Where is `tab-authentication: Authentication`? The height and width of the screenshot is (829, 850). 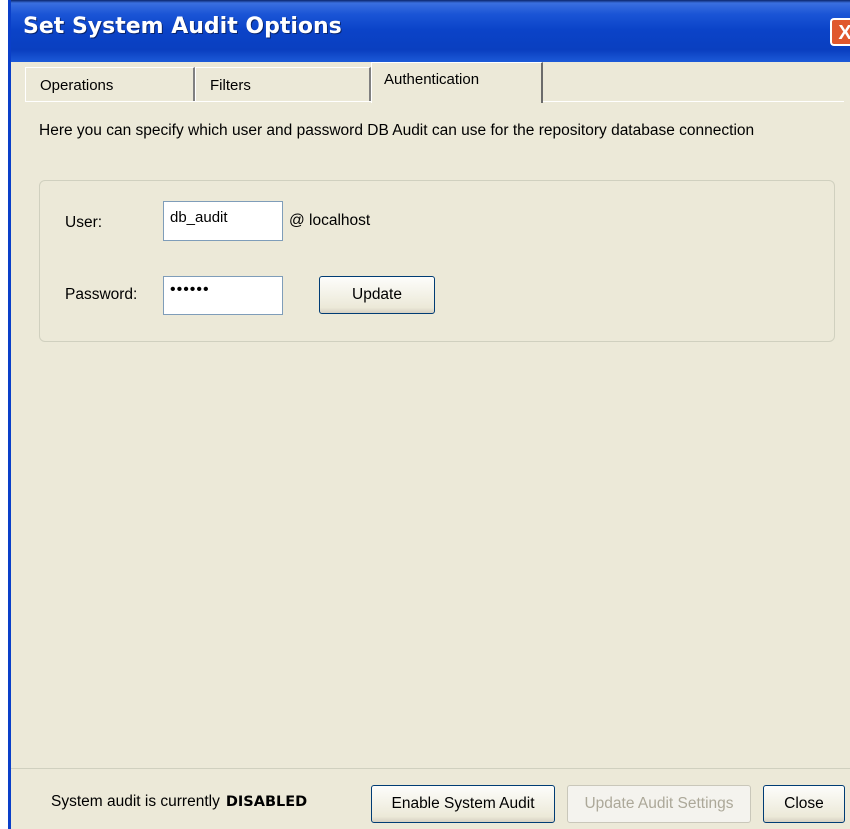 tab-authentication: Authentication is located at coordinates (457, 82).